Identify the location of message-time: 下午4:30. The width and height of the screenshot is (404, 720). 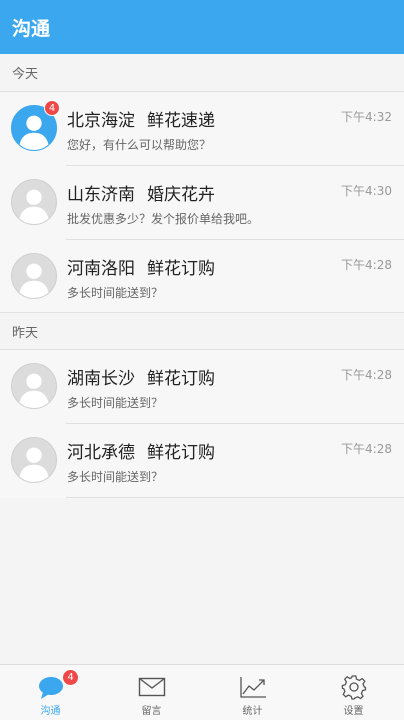
(366, 191).